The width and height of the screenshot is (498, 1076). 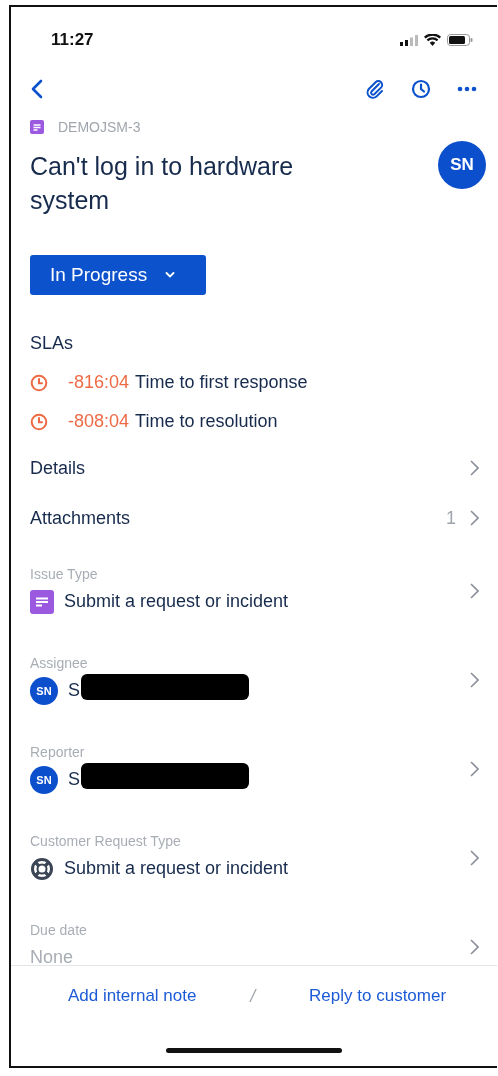 I want to click on action-link: Add internal note, so click(x=132, y=996).